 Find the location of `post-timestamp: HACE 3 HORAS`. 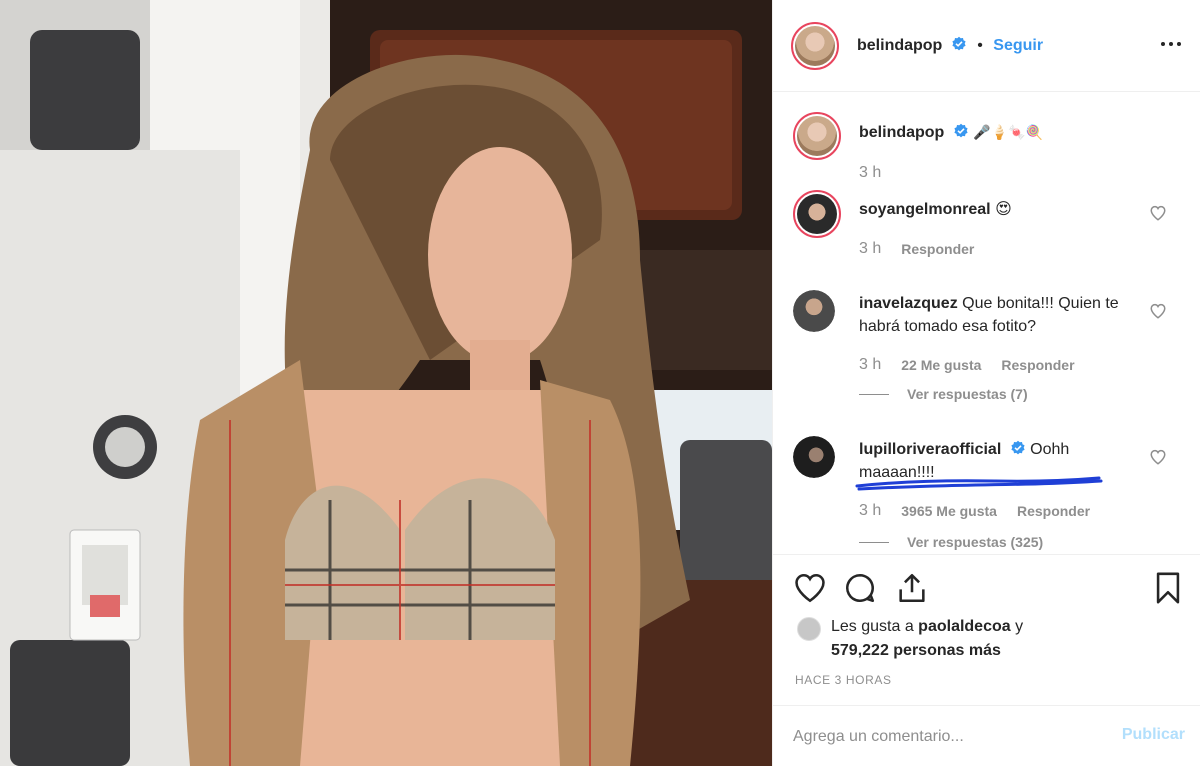

post-timestamp: HACE 3 HORAS is located at coordinates (843, 680).